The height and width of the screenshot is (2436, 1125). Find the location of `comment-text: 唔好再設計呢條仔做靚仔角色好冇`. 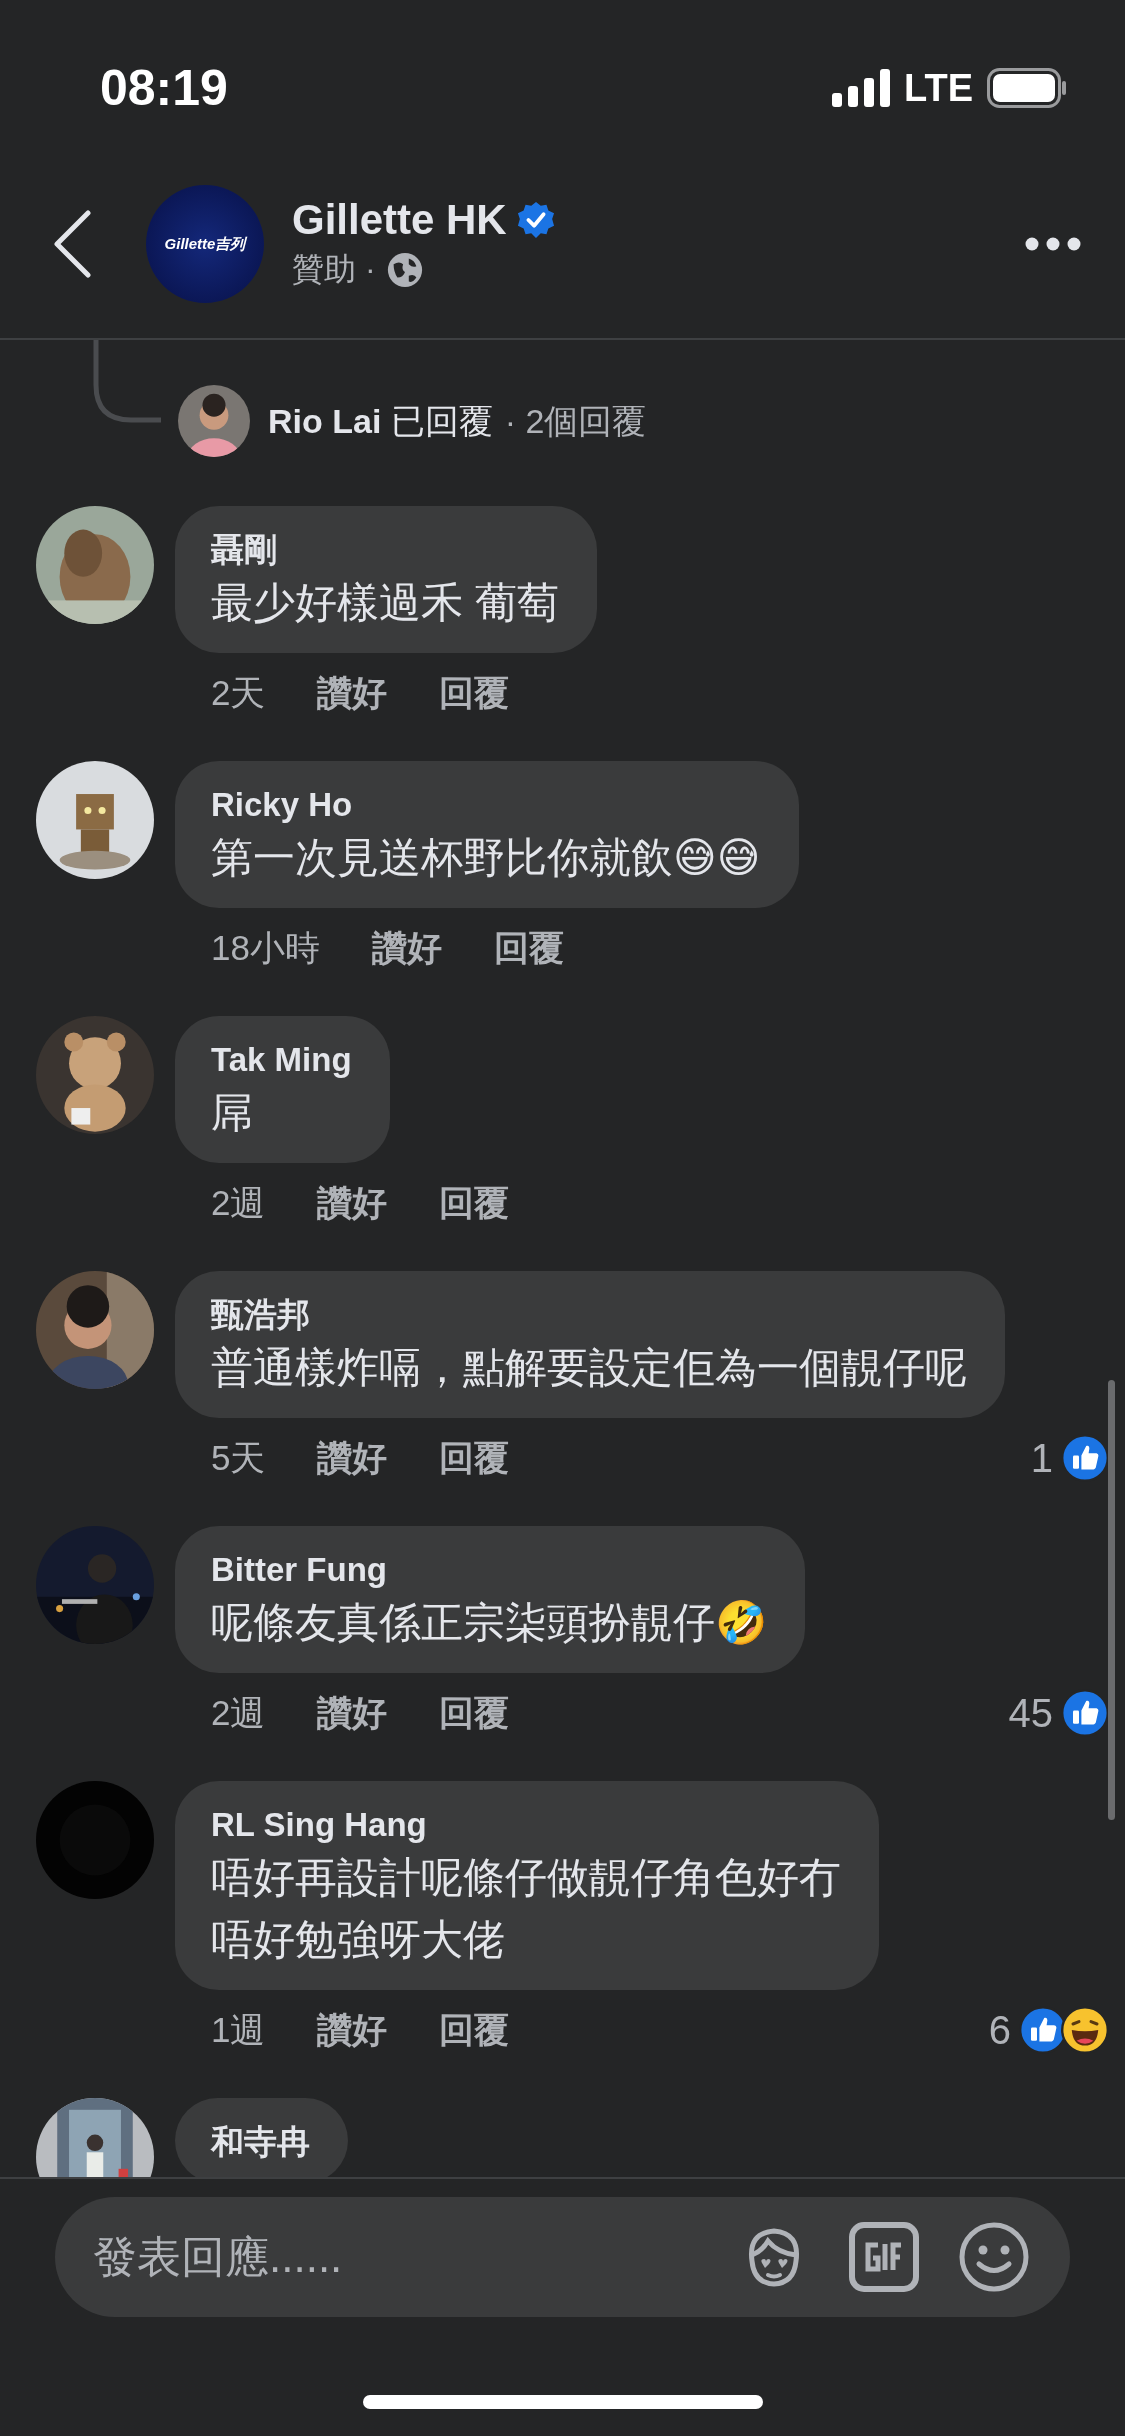

comment-text: 唔好再設計呢條仔做靚仔角色好冇 is located at coordinates (526, 1878).